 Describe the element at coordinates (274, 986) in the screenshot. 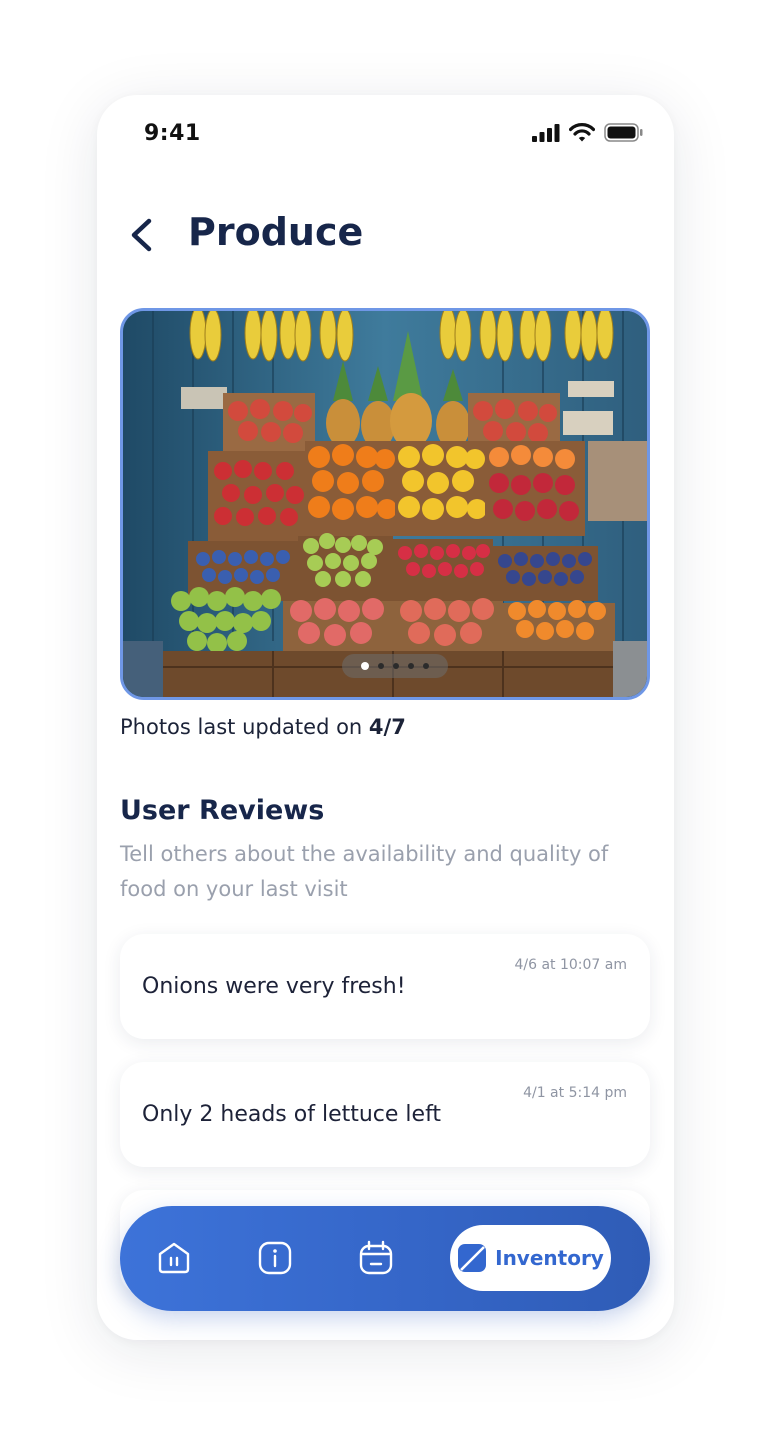

I see `review-text: Onions were very fresh!` at that location.